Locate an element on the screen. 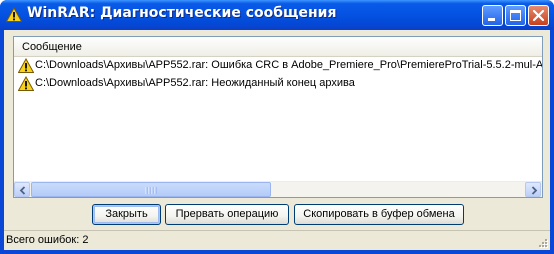 This screenshot has height=254, width=554. column-header-message: Сообщение is located at coordinates (52, 47).